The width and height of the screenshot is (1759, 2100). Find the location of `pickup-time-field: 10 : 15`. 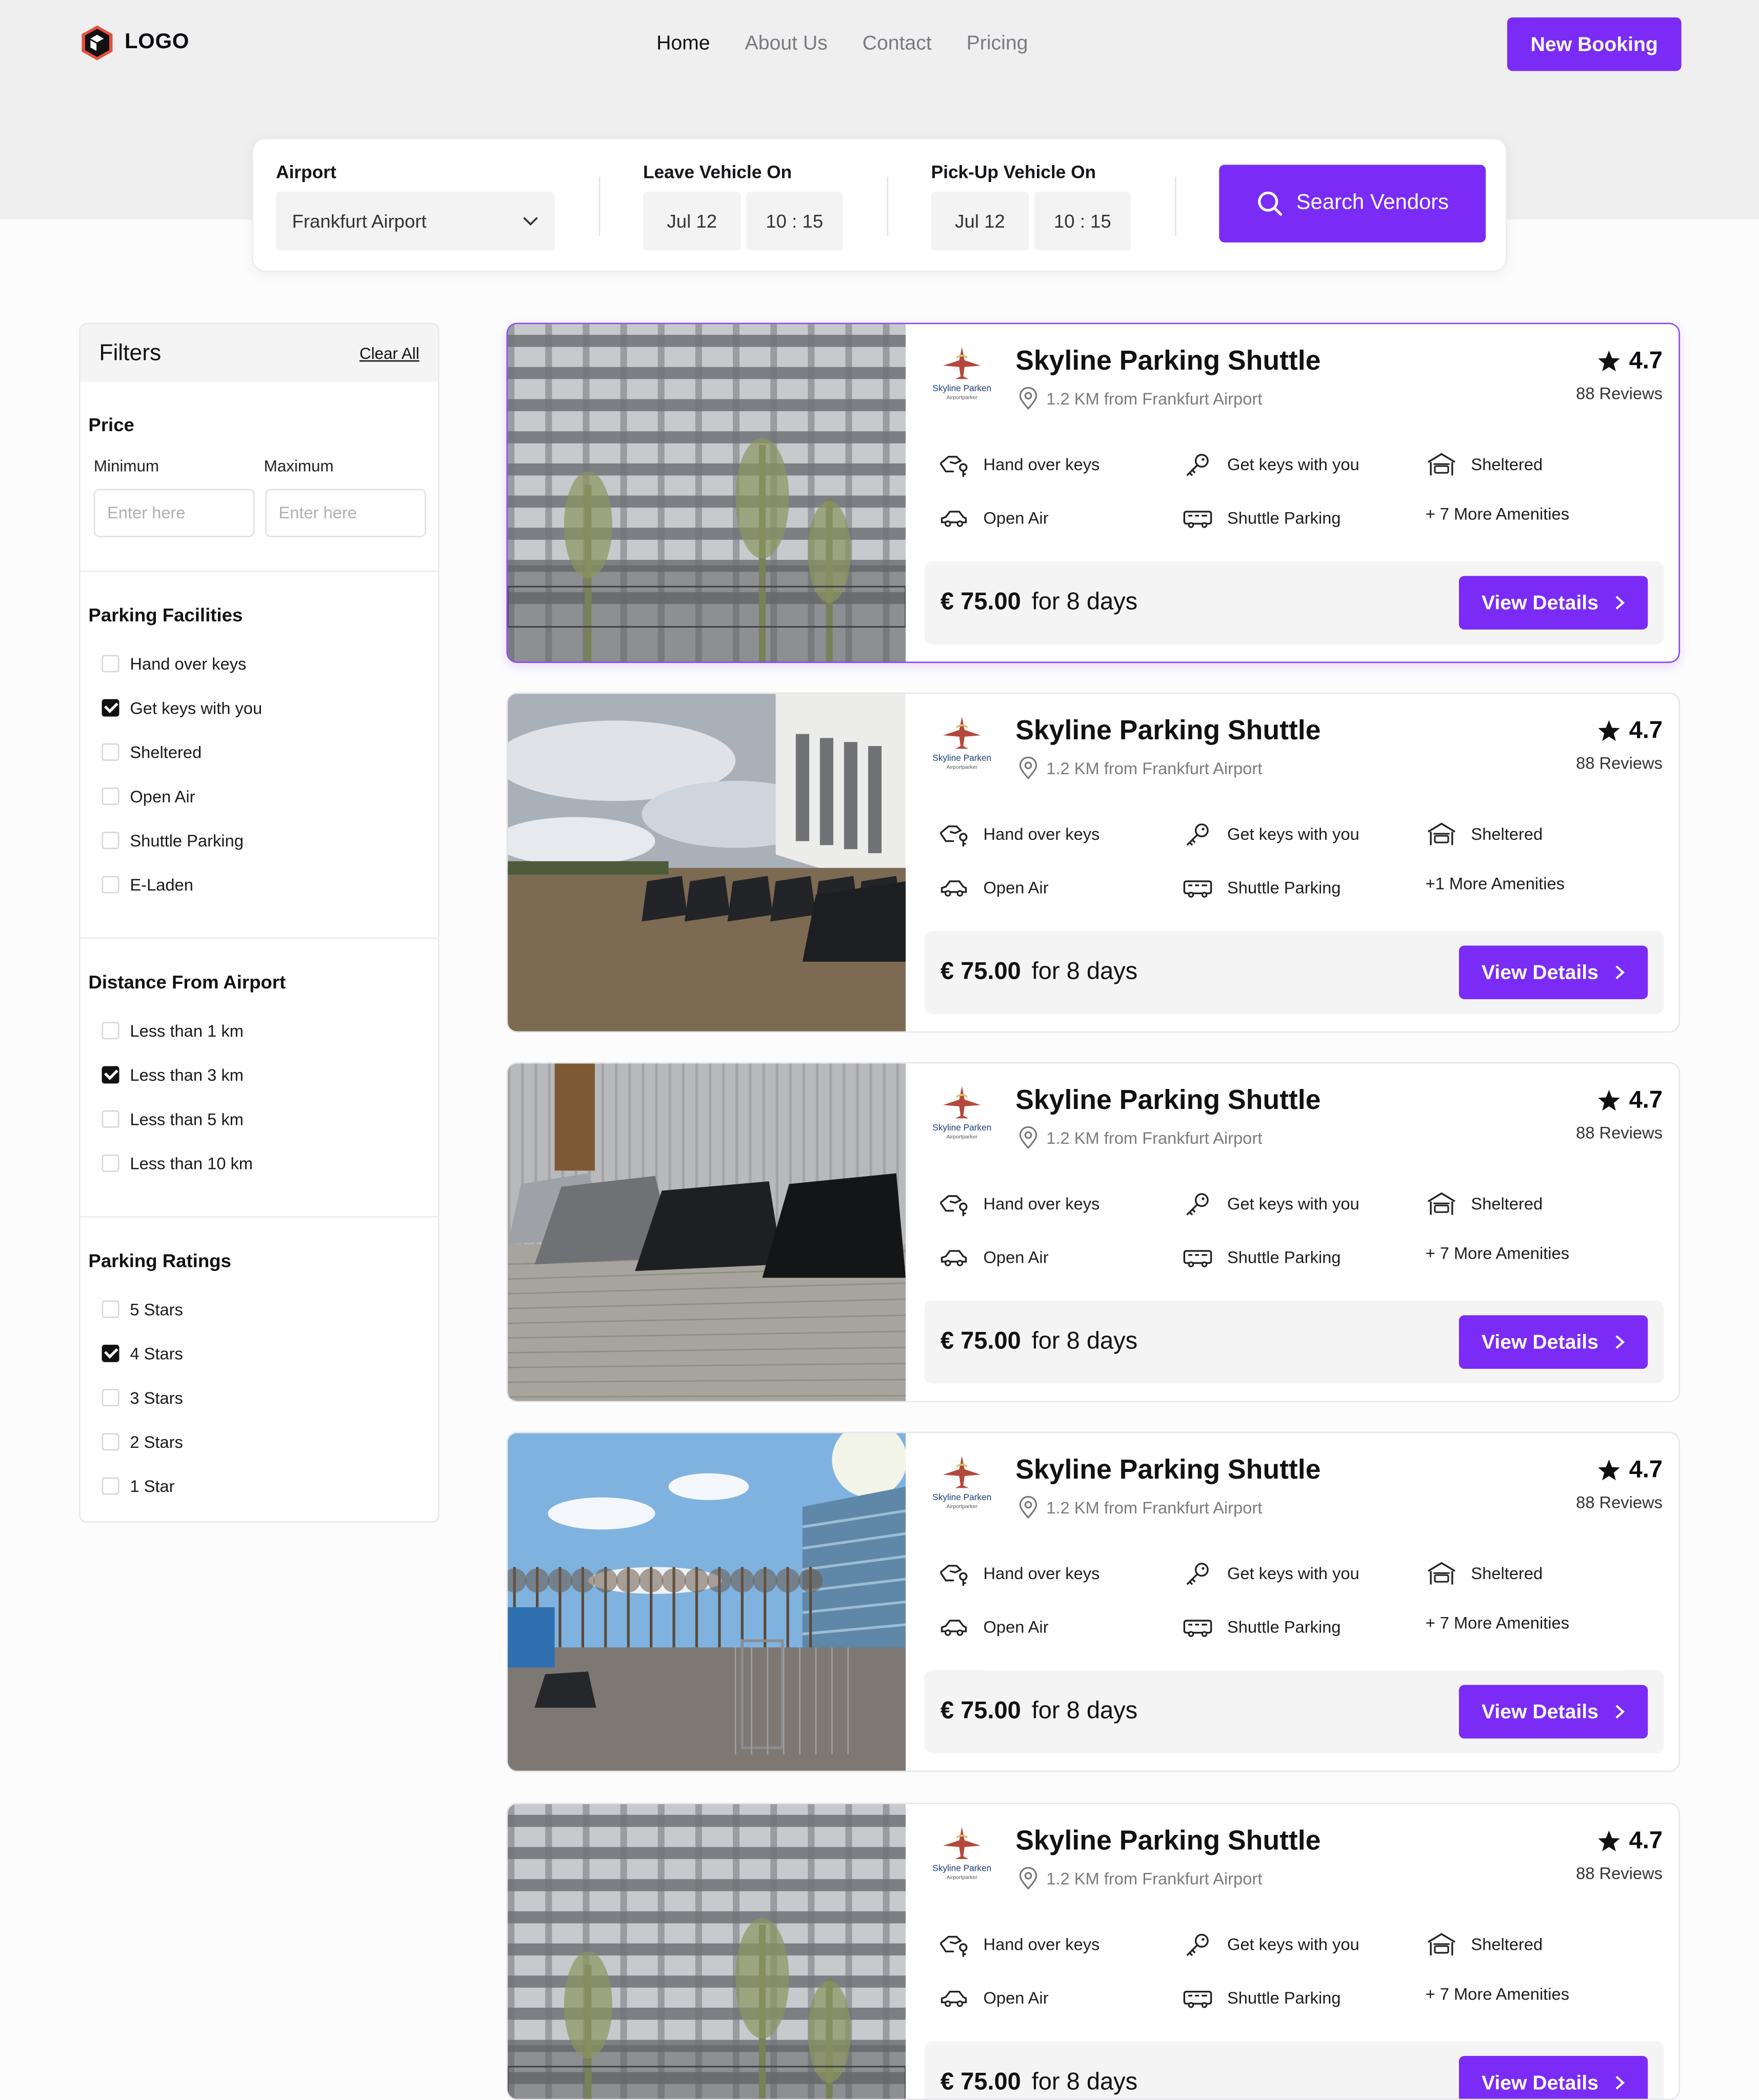

pickup-time-field: 10 : 15 is located at coordinates (1082, 221).